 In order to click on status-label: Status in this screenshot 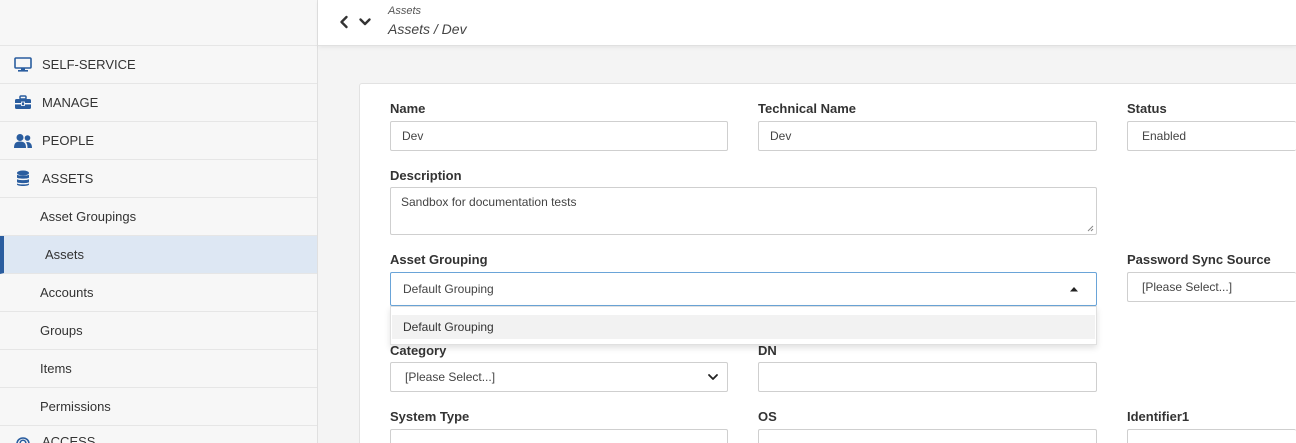, I will do `click(1147, 108)`.